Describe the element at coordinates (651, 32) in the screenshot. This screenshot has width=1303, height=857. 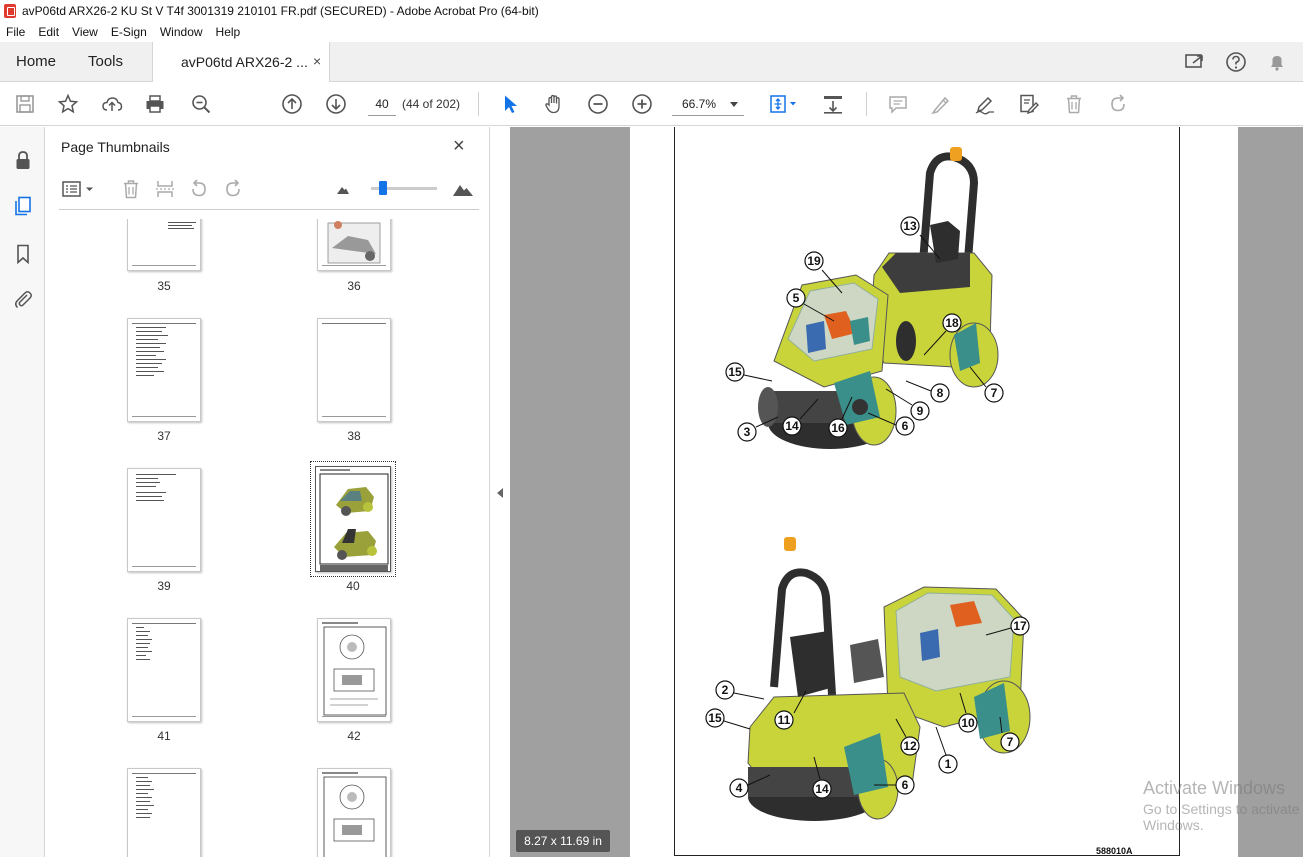
I see `menu-bar: File Edit View E-Sign Window Help` at that location.